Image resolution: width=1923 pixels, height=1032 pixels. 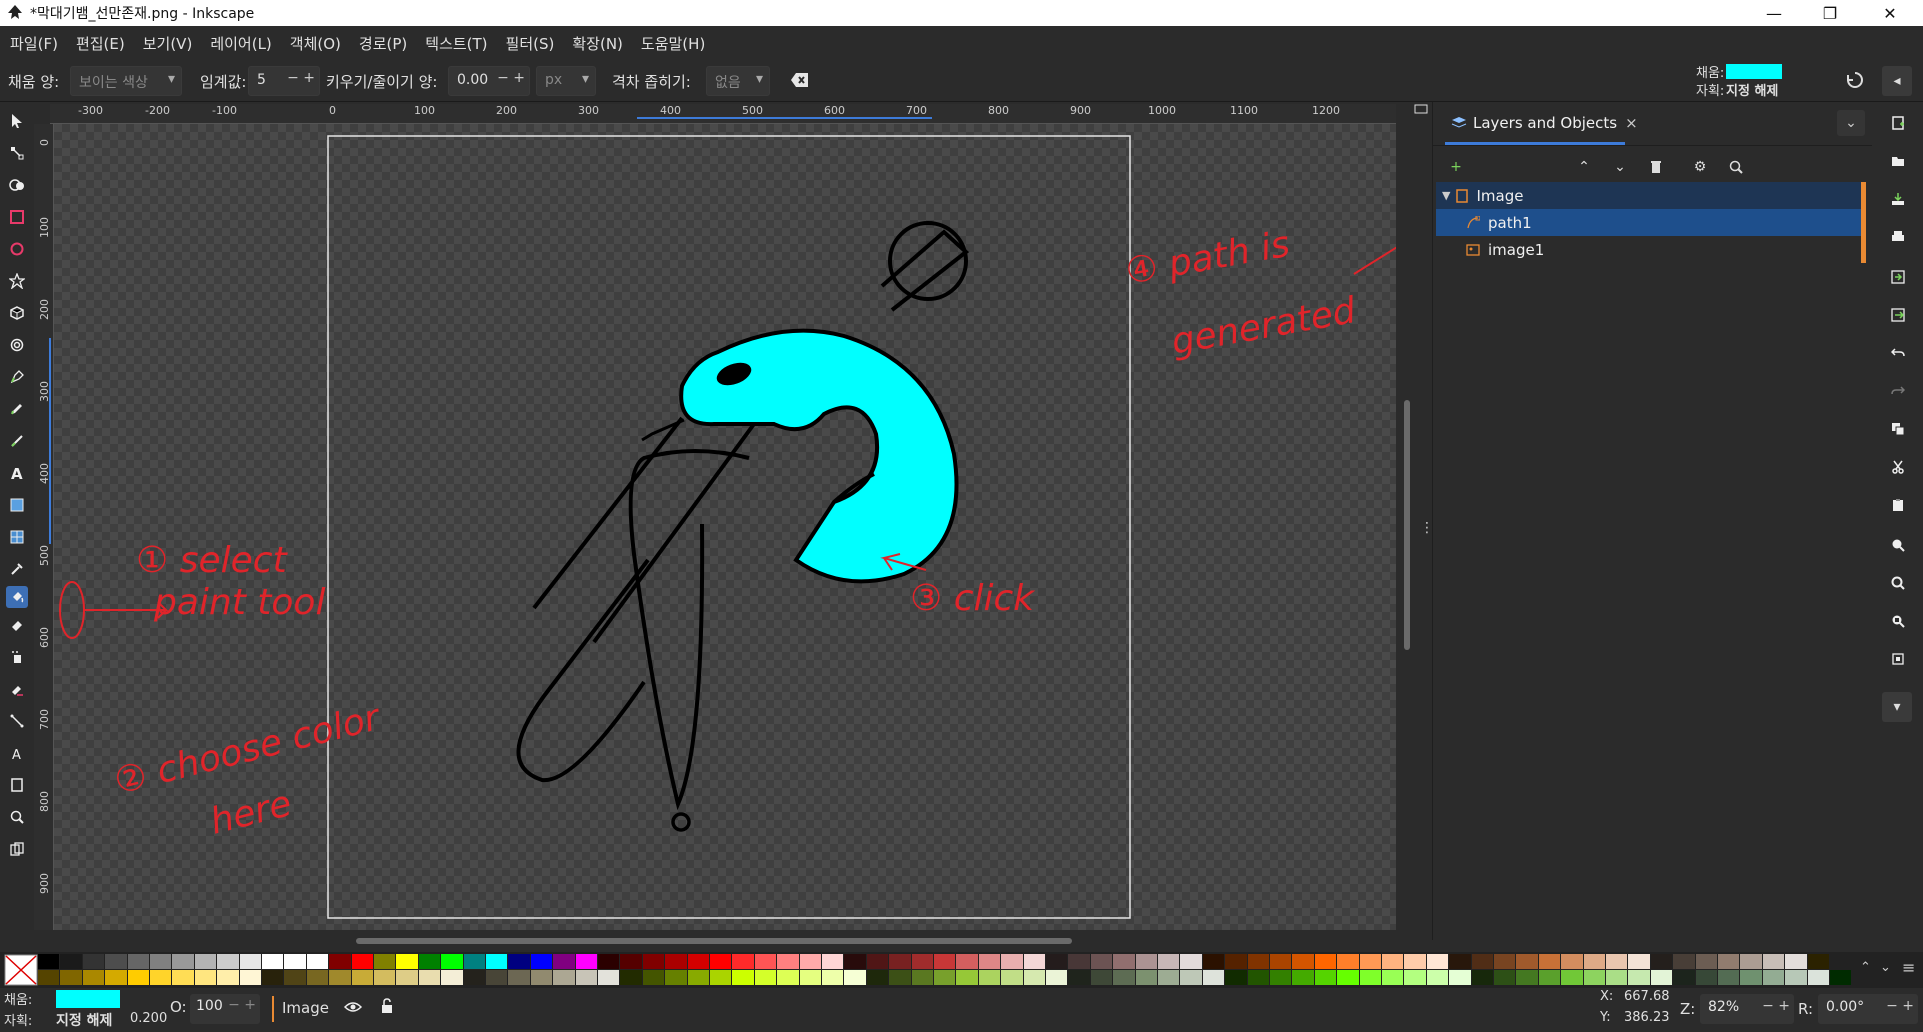 What do you see at coordinates (738, 81) in the screenshot?
I see `close-gaps-dropdown: 없음 ▾` at bounding box center [738, 81].